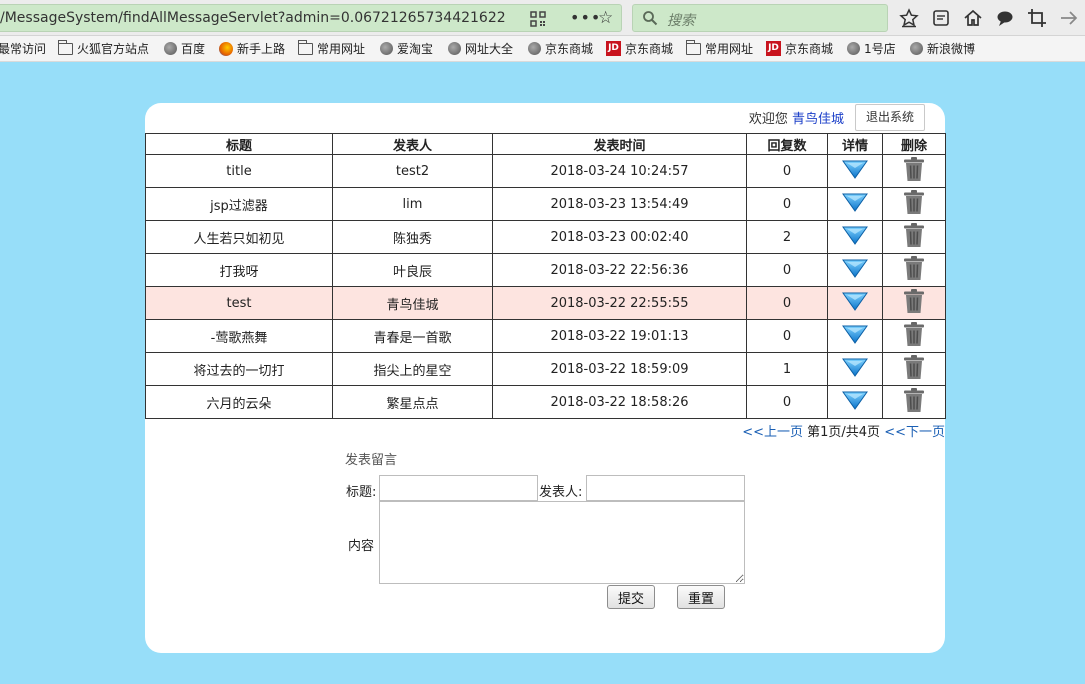  What do you see at coordinates (371, 460) in the screenshot?
I see `post-message-heading: 发表留言` at bounding box center [371, 460].